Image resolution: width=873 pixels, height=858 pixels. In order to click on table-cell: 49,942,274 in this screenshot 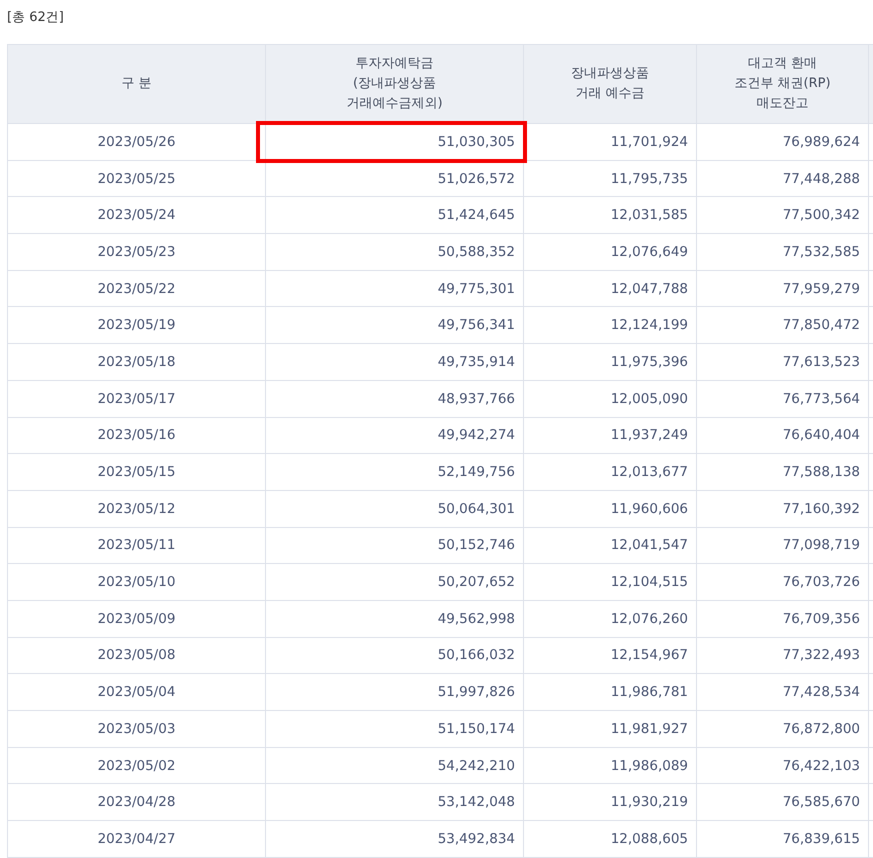, I will do `click(395, 435)`.